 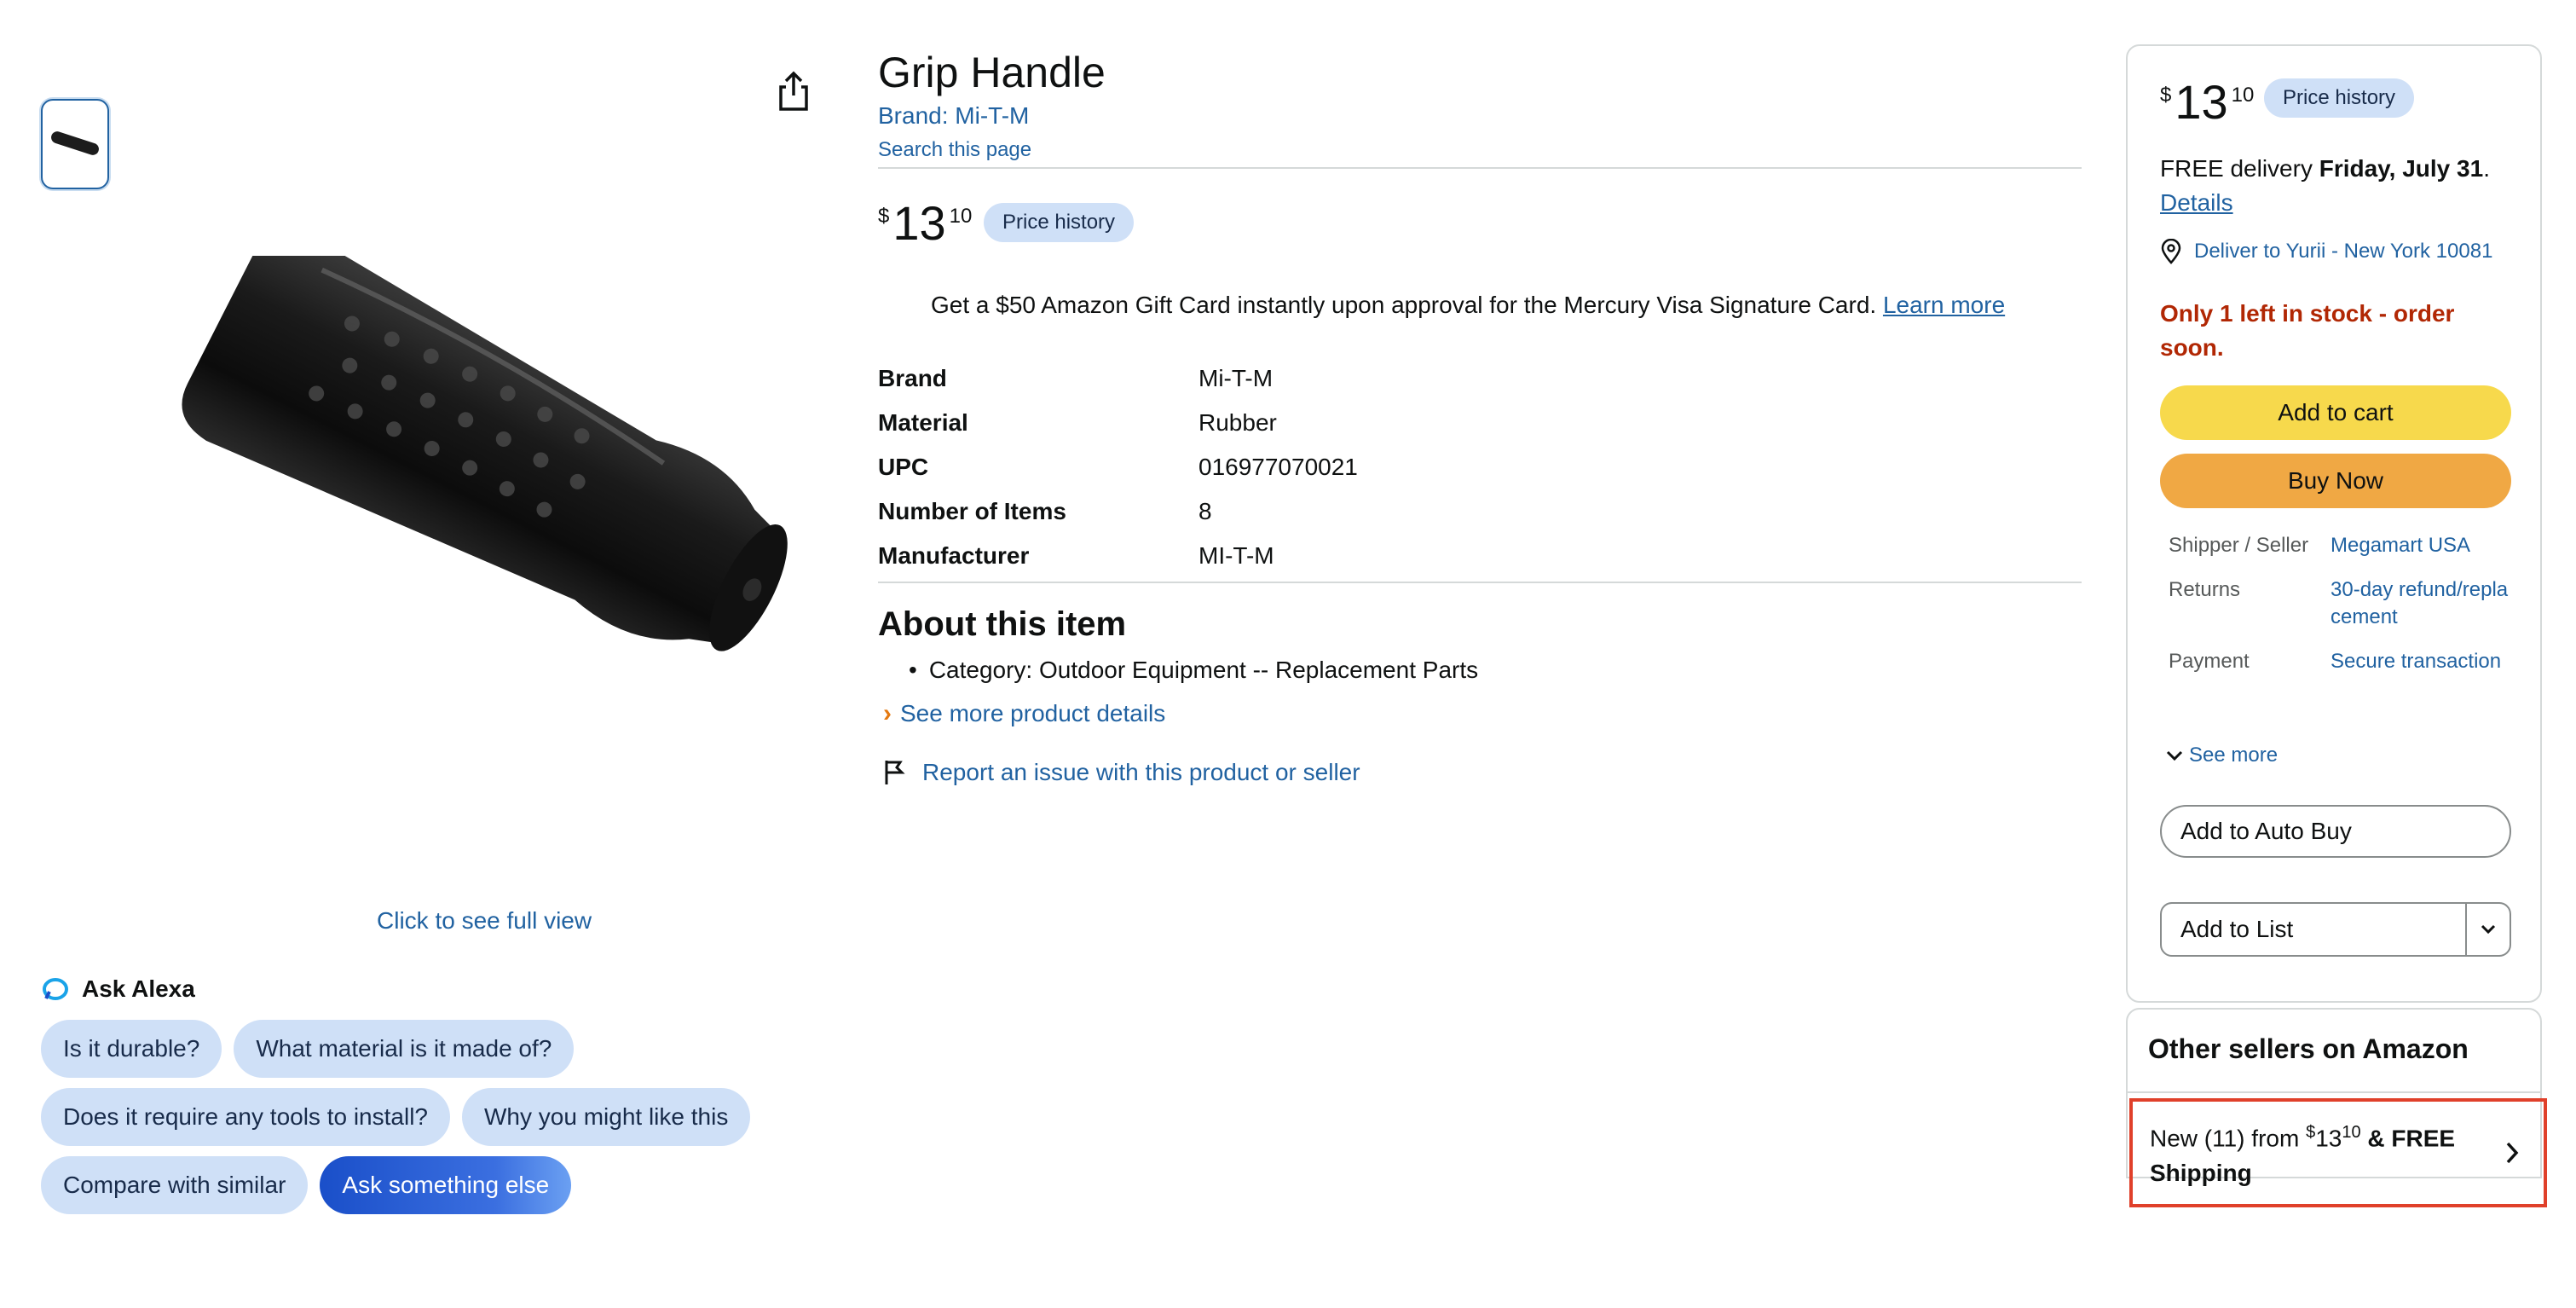 I want to click on other-sellers-divider, so click(x=2334, y=1092).